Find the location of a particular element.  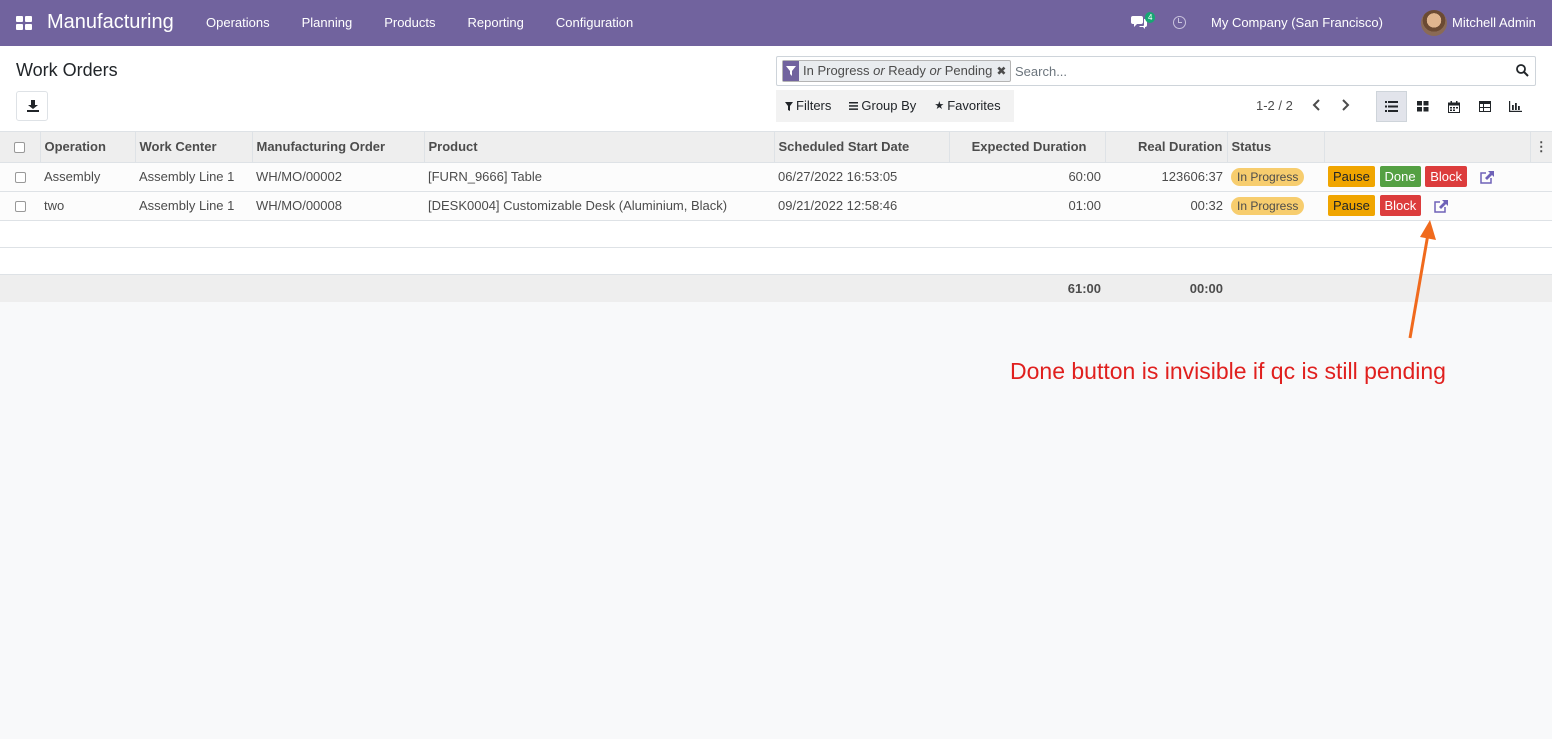

search-bar: In Progress or Ready or Pending ✖ is located at coordinates (1156, 71).